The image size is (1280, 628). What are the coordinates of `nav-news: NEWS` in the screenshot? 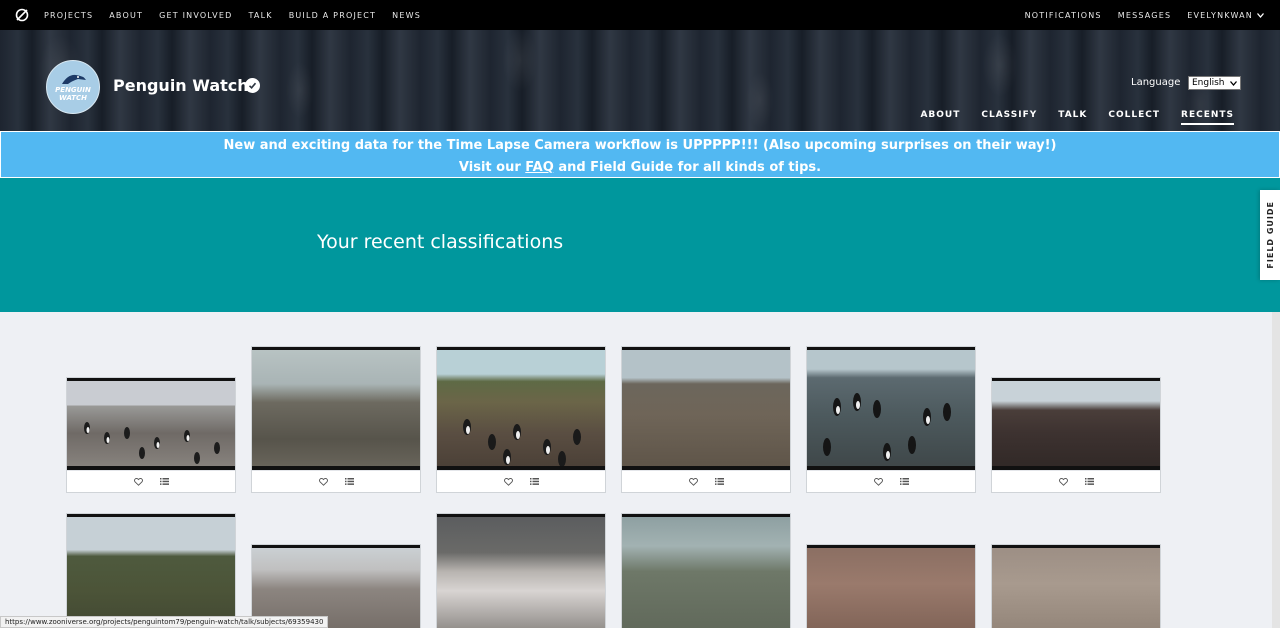 It's located at (406, 15).